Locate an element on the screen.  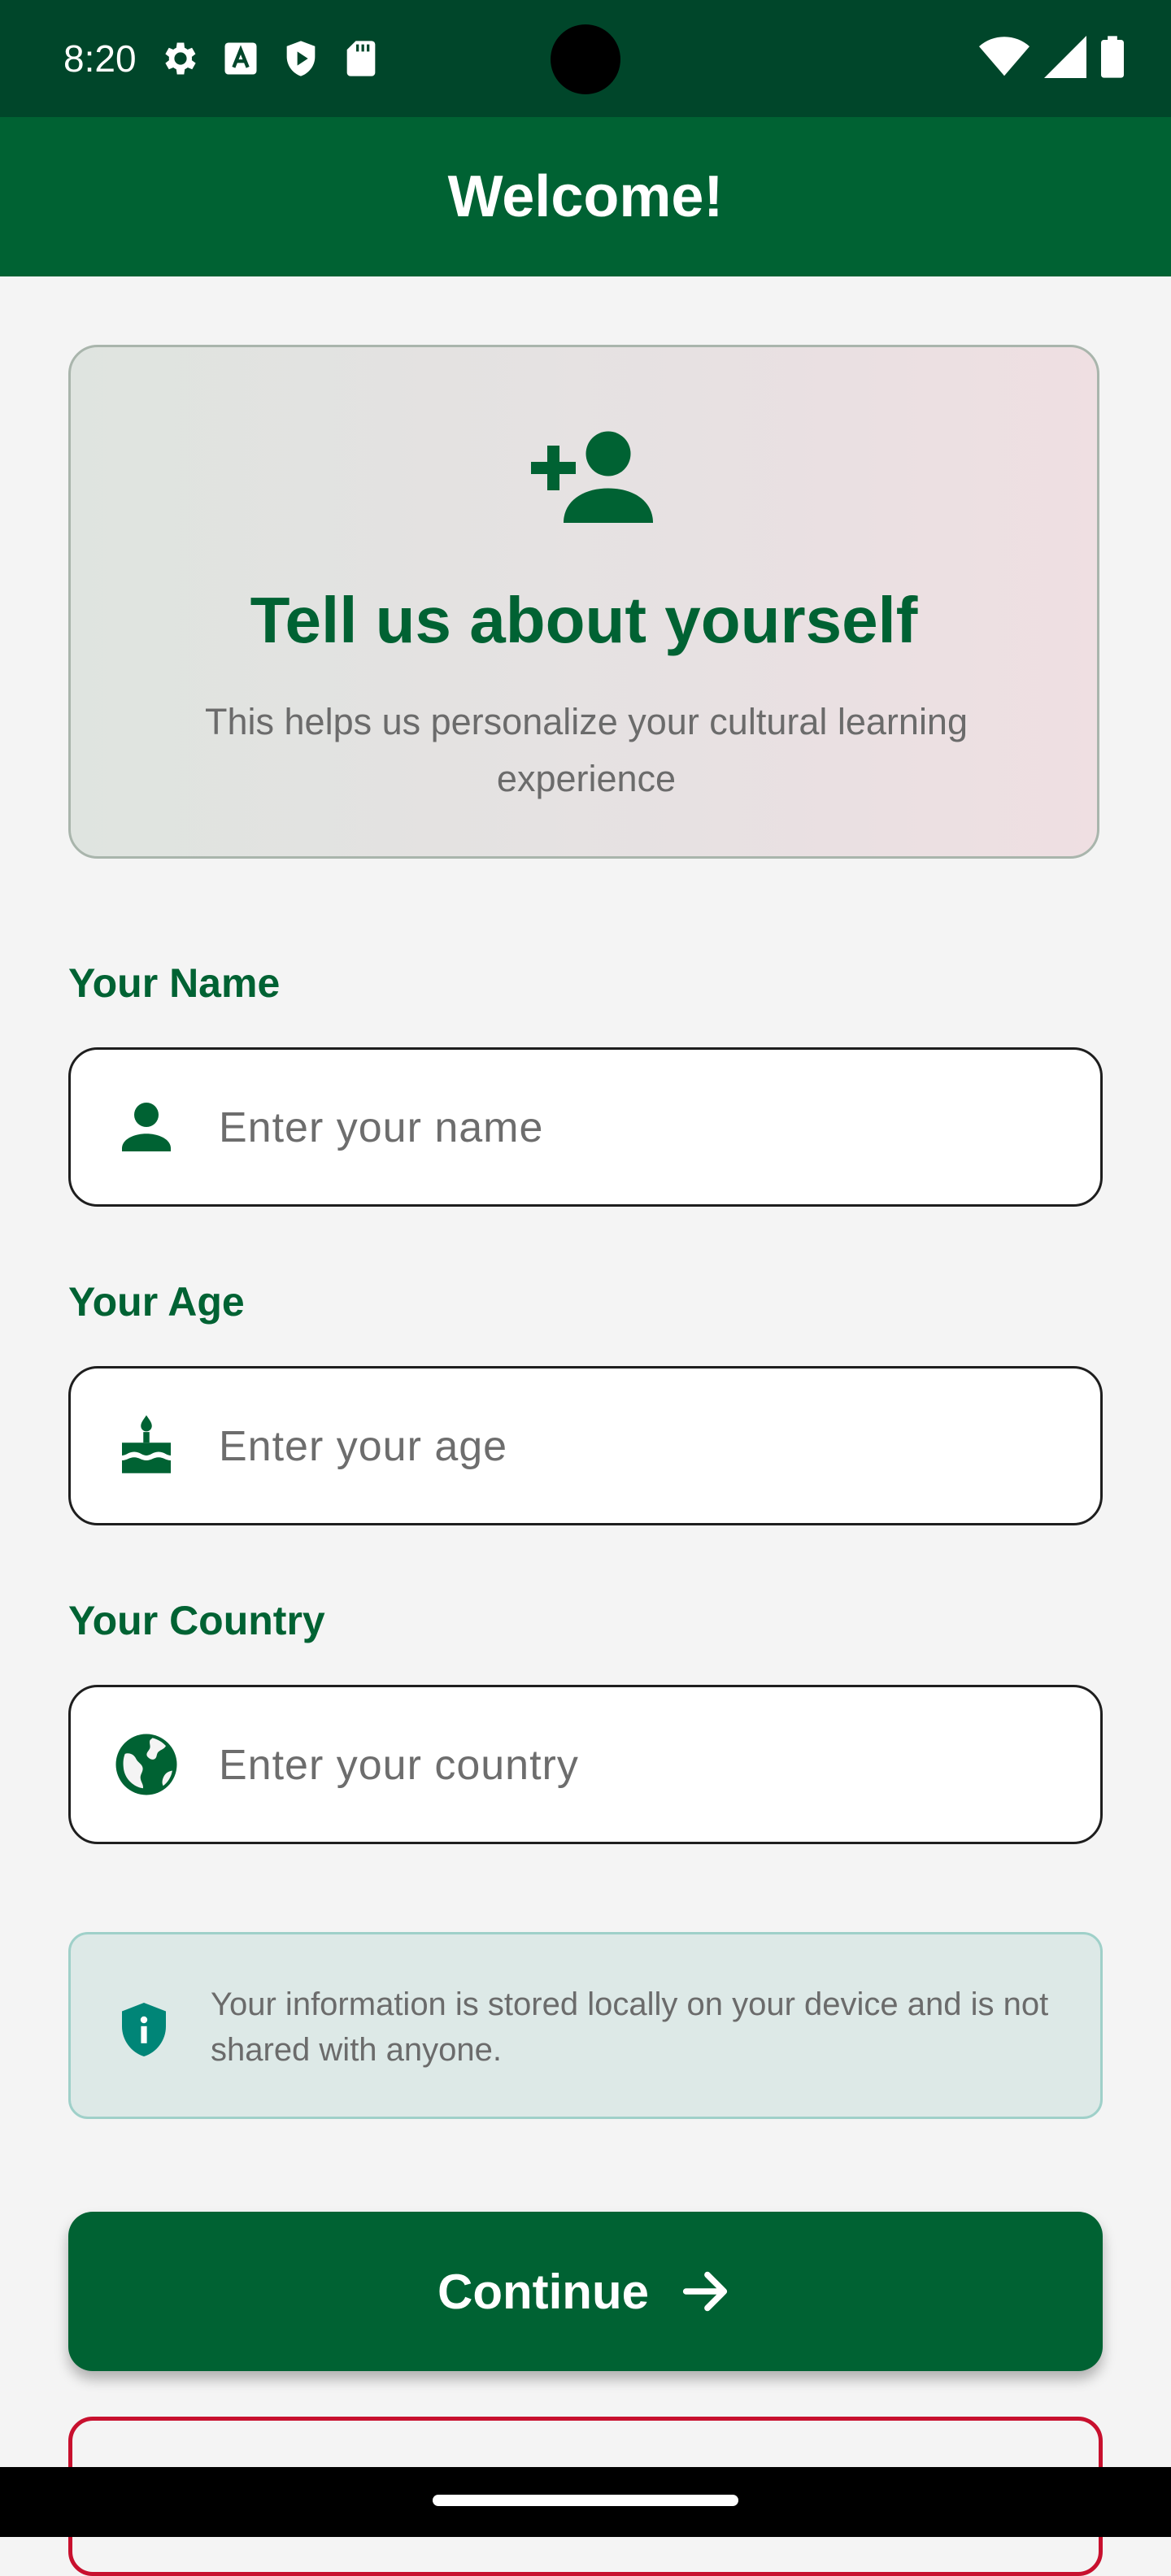
app-bar: Welcome! is located at coordinates (585, 196).